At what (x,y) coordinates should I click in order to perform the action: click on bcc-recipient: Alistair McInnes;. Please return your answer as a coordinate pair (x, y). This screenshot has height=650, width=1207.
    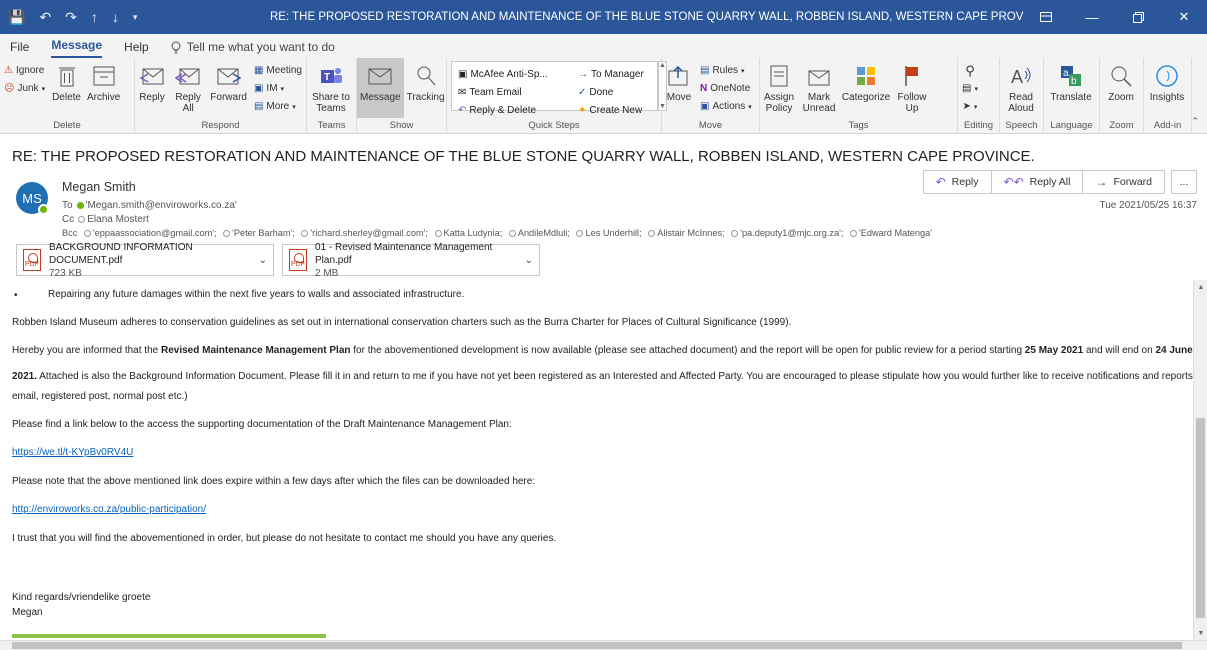
    Looking at the image, I should click on (690, 233).